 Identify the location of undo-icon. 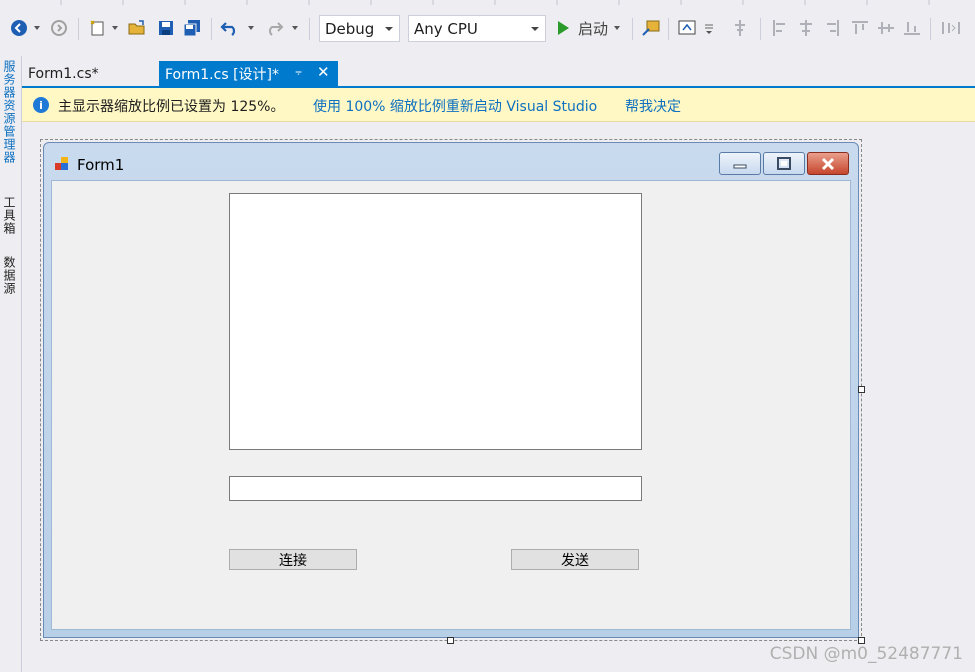
(230, 28).